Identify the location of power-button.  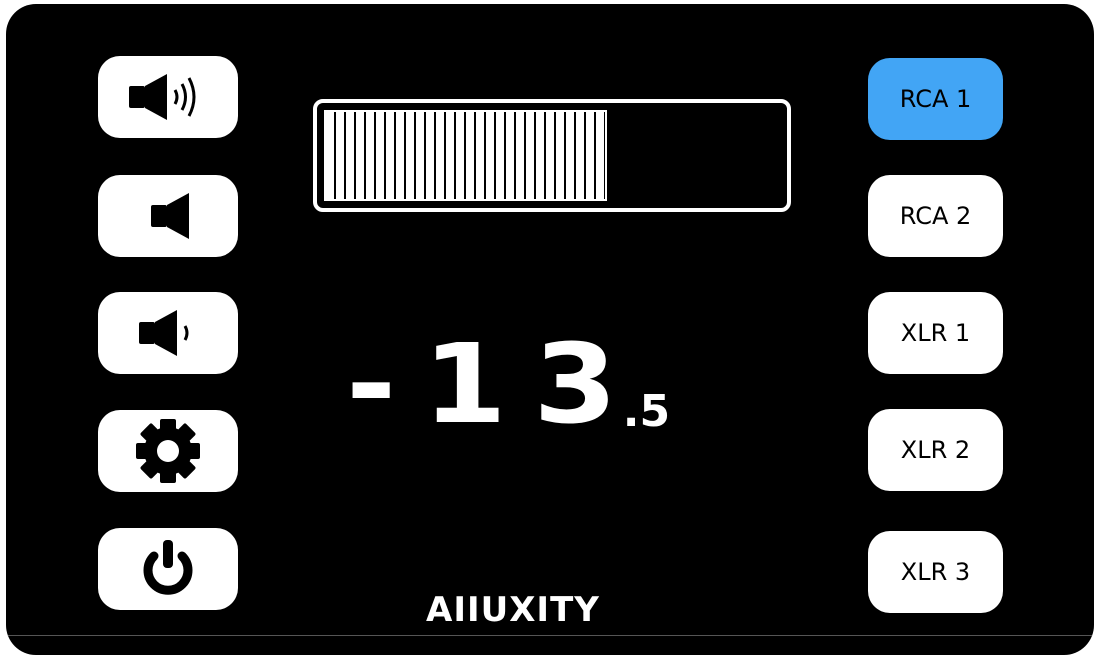
(168, 569).